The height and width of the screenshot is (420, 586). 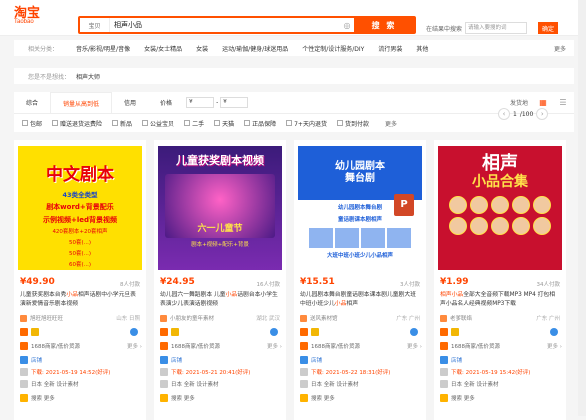 I want to click on shop-link: 旭旺旭旺旺旺, so click(x=41, y=318).